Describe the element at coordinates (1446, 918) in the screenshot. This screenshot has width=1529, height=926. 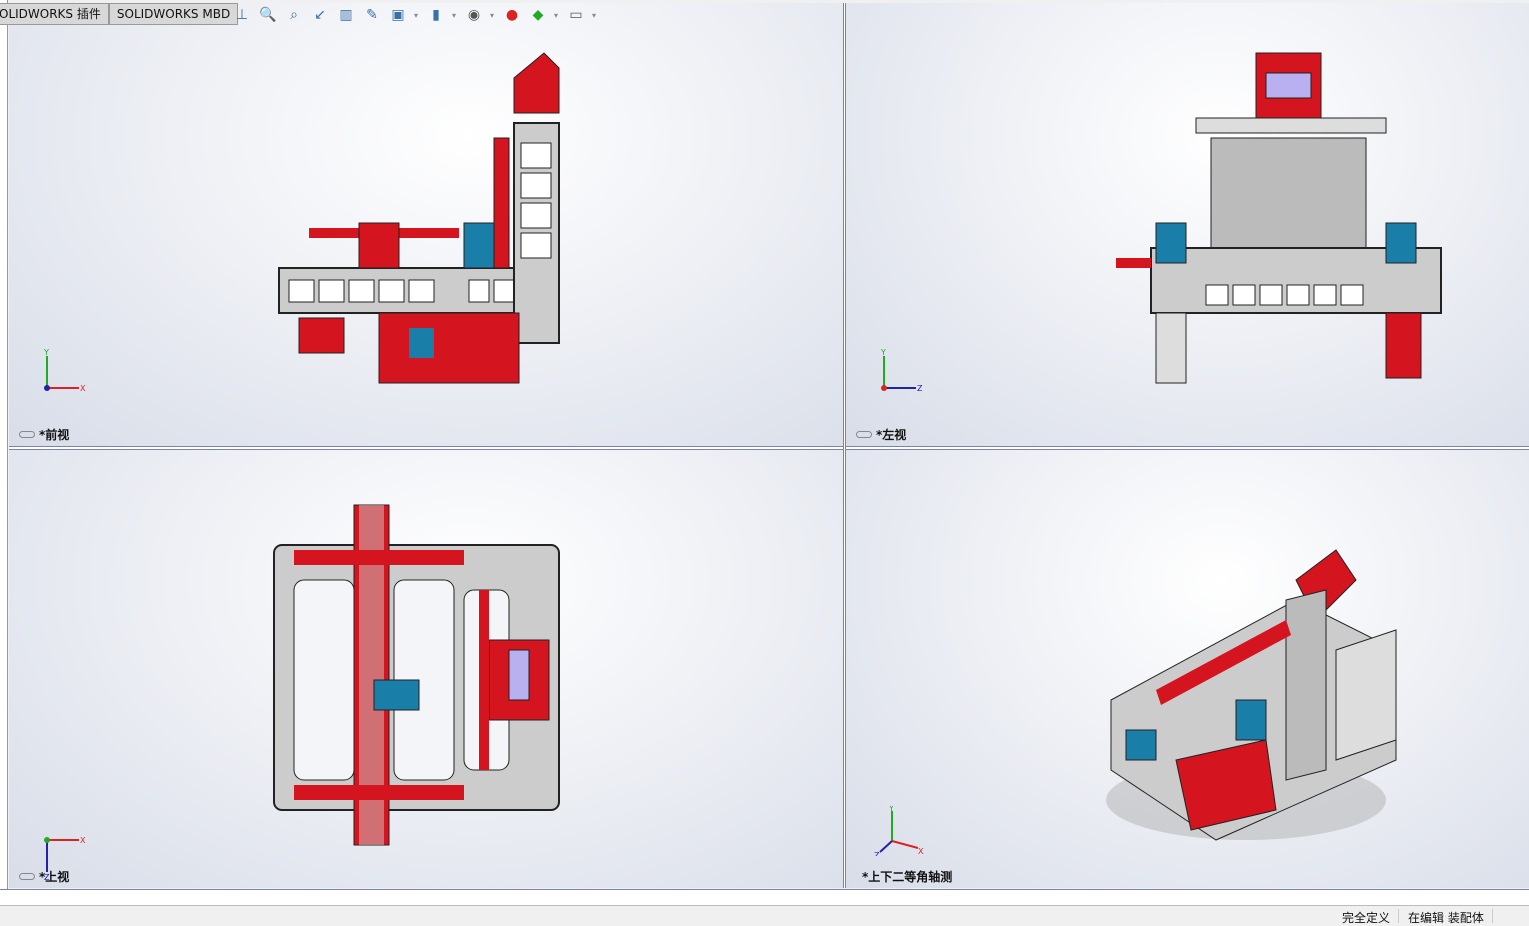
I see `status-edit-mode: 在编辑 装配体` at that location.